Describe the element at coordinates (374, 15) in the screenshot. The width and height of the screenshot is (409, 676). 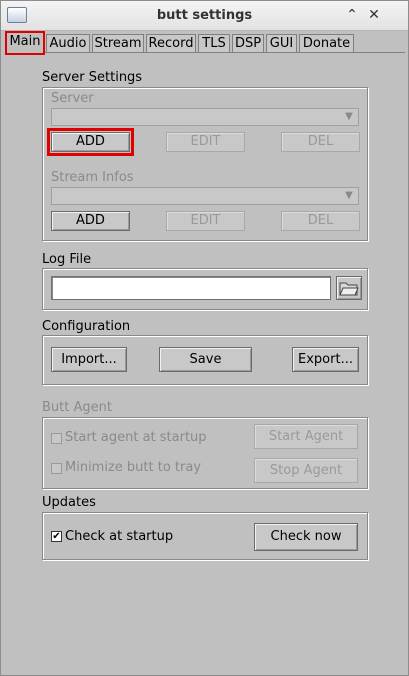
I see `close-icon: ✕` at that location.